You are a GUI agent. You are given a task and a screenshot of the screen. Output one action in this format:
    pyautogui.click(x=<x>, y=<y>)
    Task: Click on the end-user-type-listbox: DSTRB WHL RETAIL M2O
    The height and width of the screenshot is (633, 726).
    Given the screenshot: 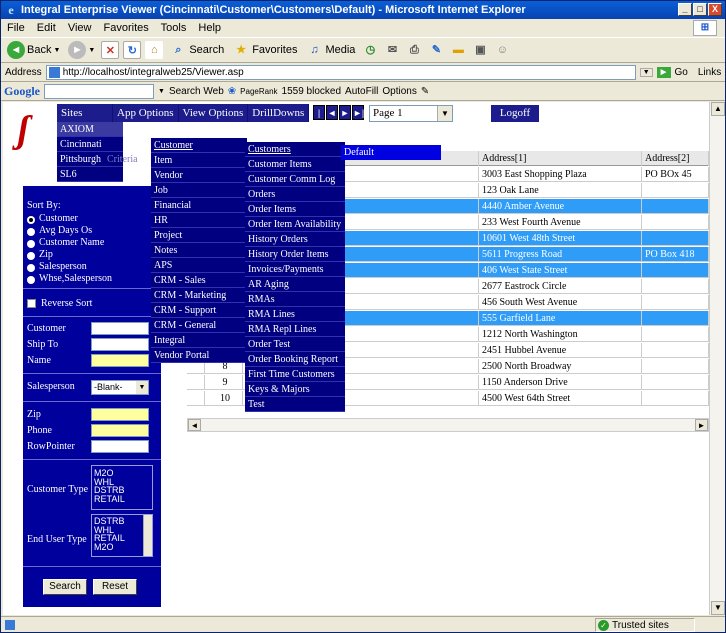 What is the action you would take?
    pyautogui.click(x=122, y=535)
    